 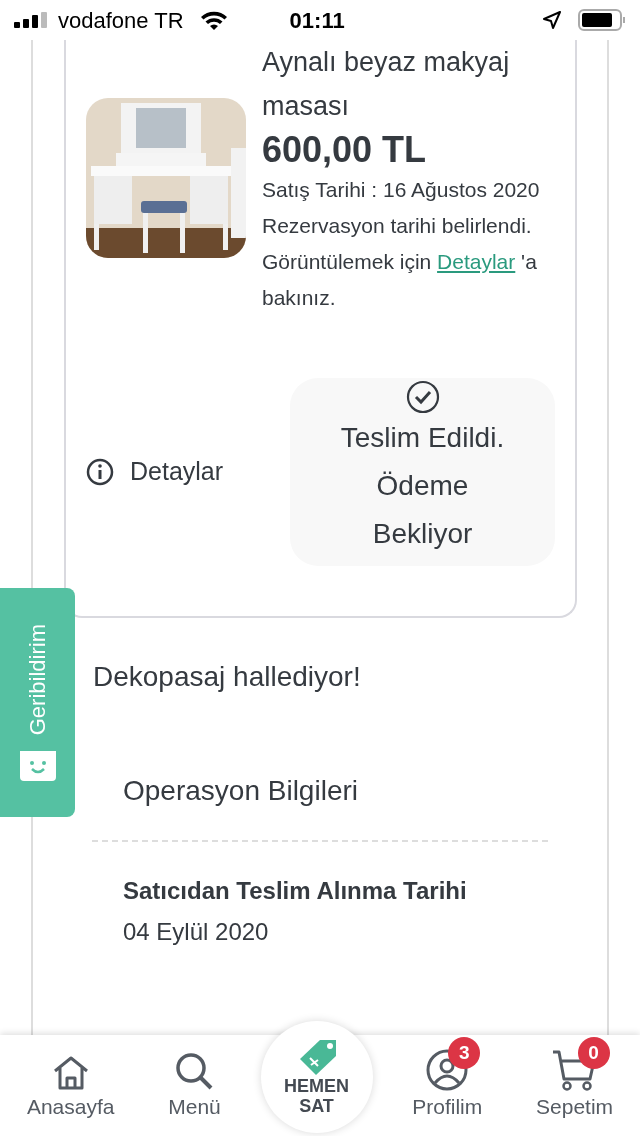 I want to click on details-button: Detaylar, so click(x=155, y=472).